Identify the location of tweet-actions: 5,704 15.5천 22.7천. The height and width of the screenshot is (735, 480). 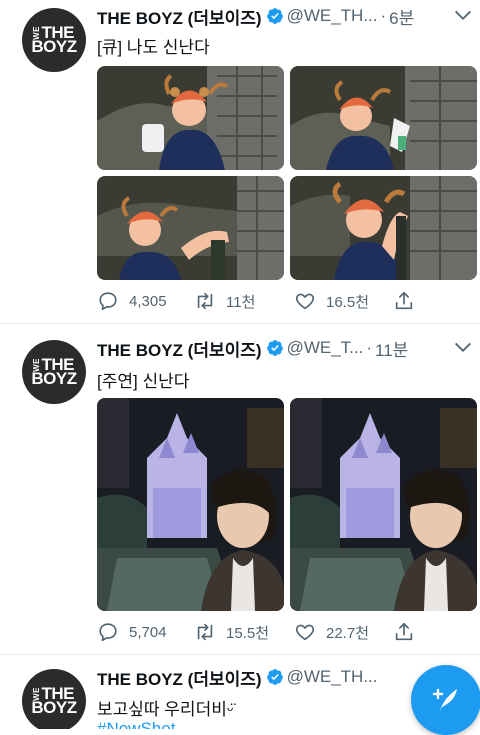
(262, 632).